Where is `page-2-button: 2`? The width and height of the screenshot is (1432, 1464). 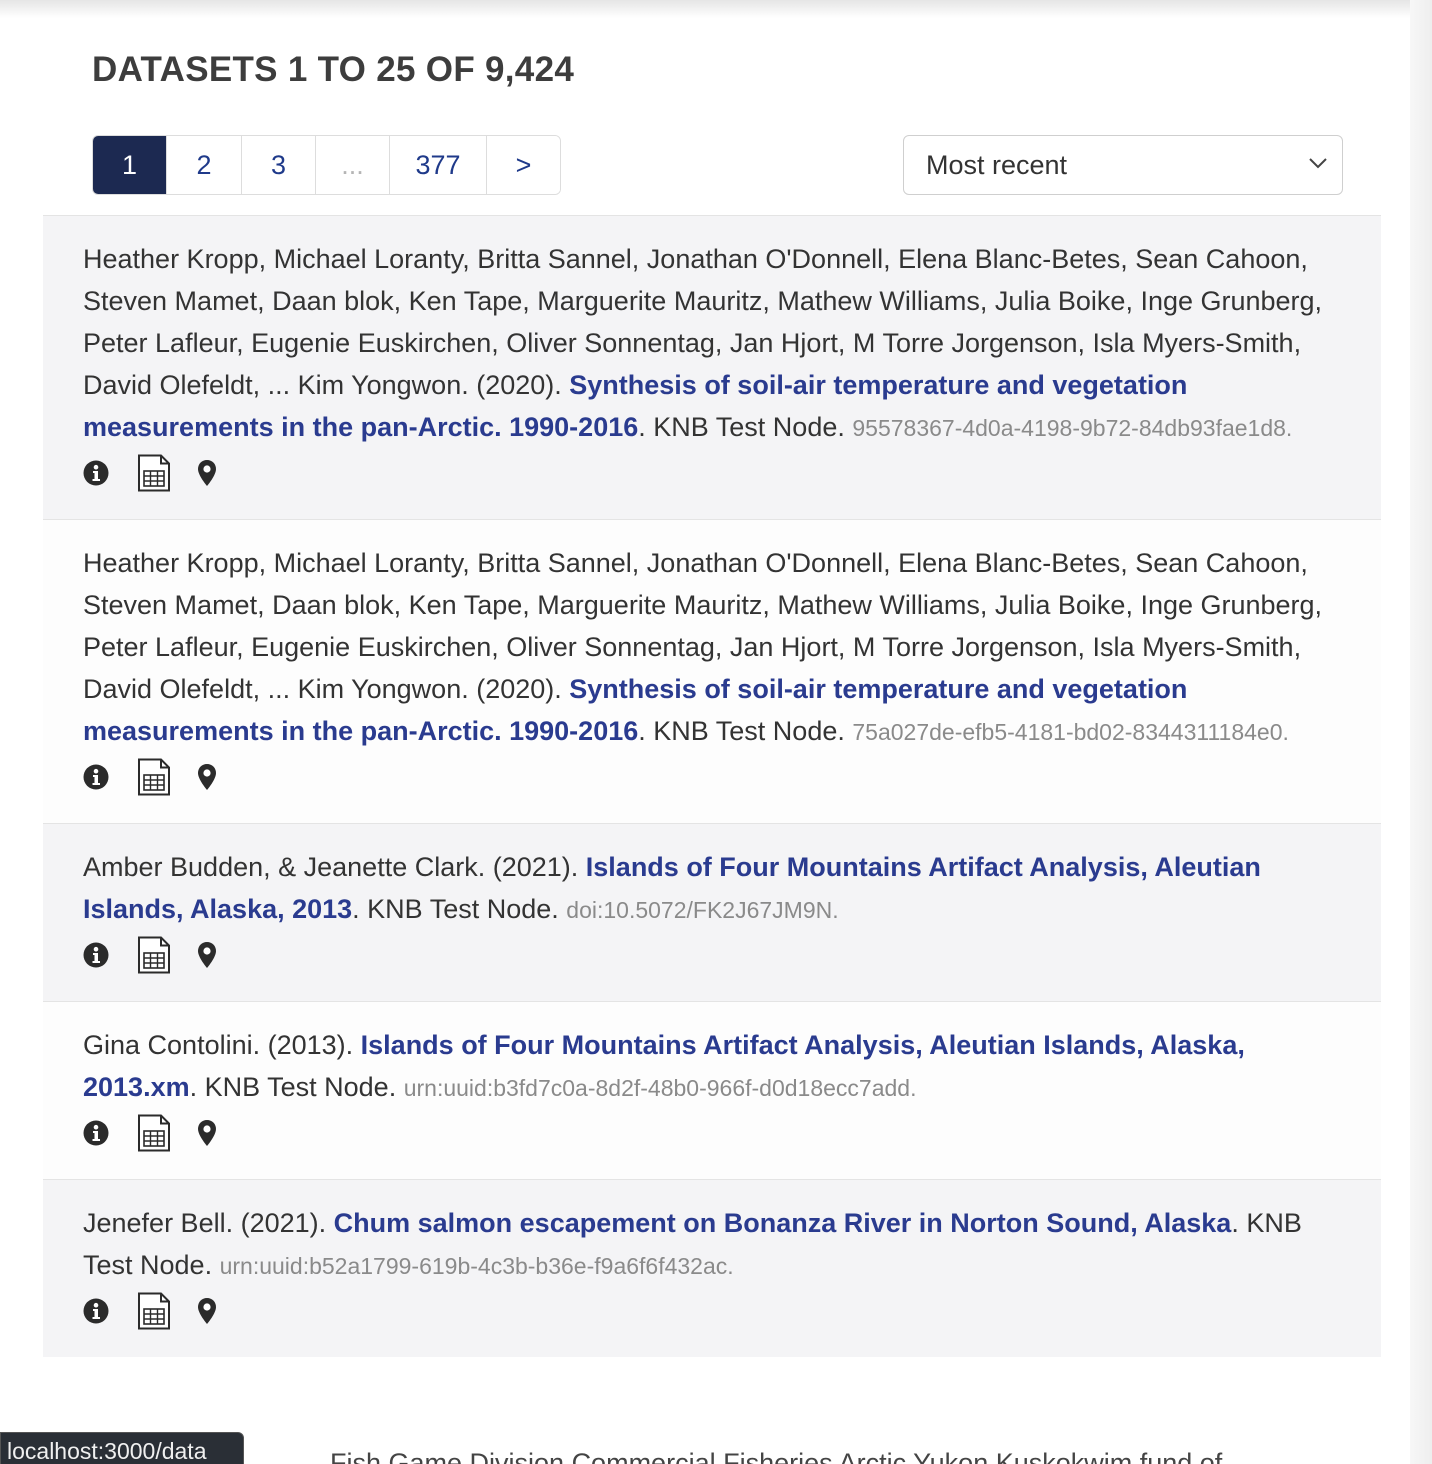
page-2-button: 2 is located at coordinates (204, 165).